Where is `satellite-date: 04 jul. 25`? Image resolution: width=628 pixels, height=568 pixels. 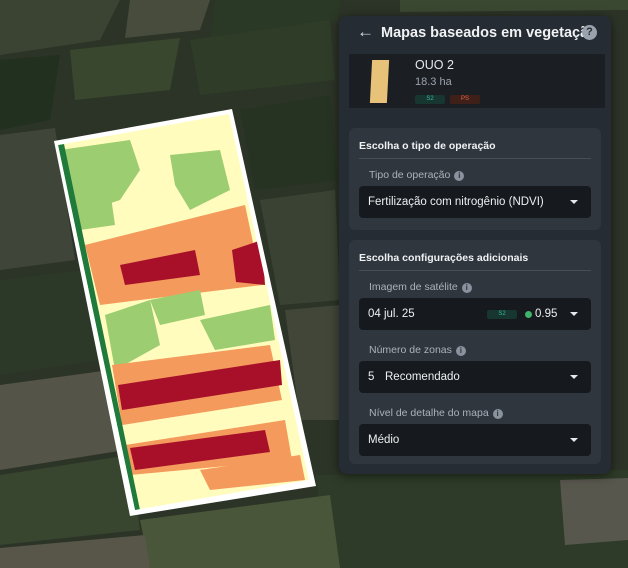 satellite-date: 04 jul. 25 is located at coordinates (391, 314).